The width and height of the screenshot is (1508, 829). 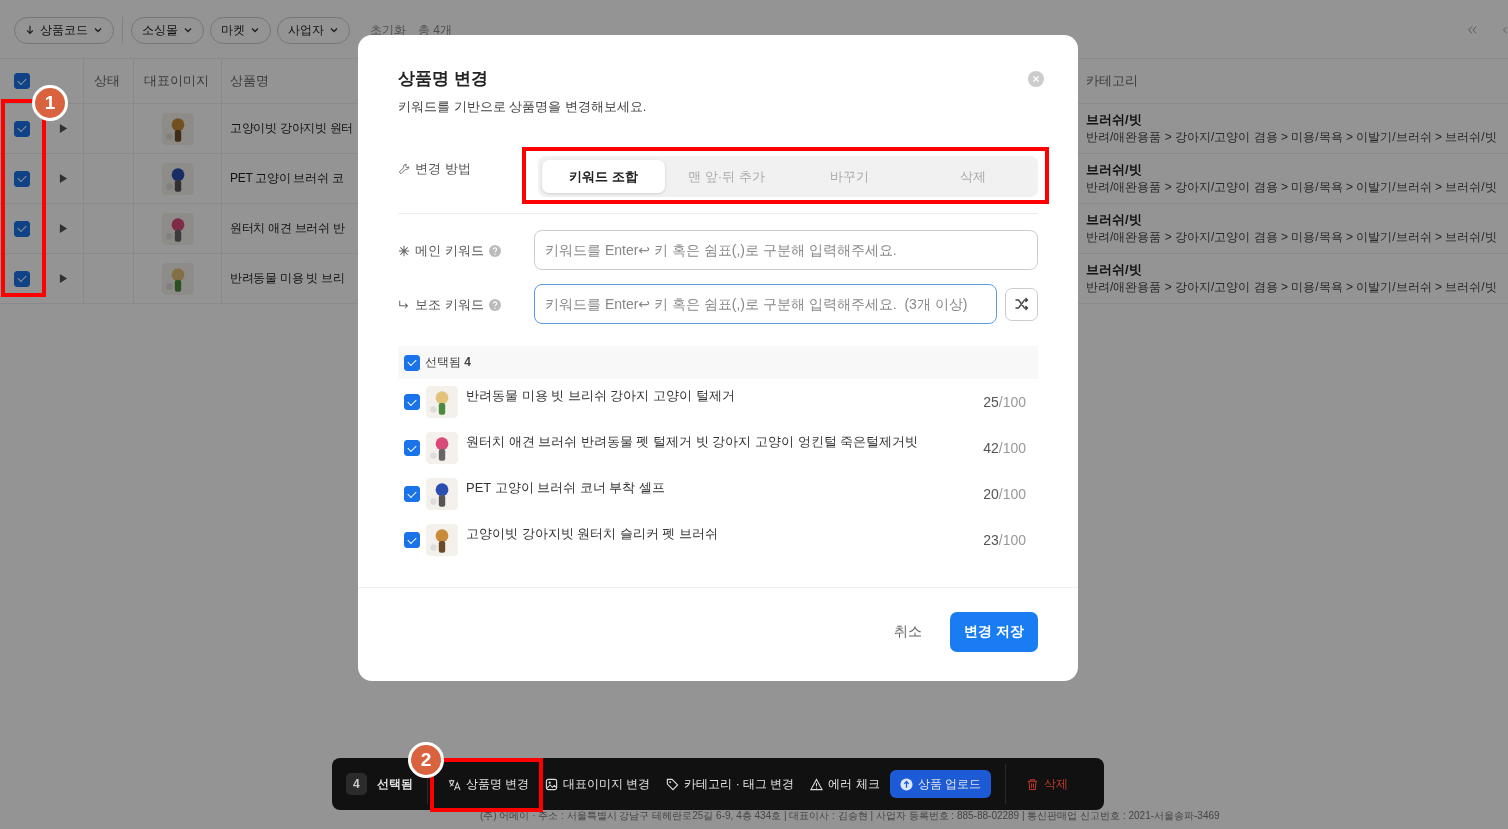 I want to click on company-info: (주) 어메이 · 주소 : 서울특별시 강남구 테헤란로25길 6-9, 4층 434호 | 대표이사 : 김승현 | 사업자 등록번호 : 885-88-02289 | 통신판매업 신고번호 : 2021-서울송파-3469, so click(x=850, y=816).